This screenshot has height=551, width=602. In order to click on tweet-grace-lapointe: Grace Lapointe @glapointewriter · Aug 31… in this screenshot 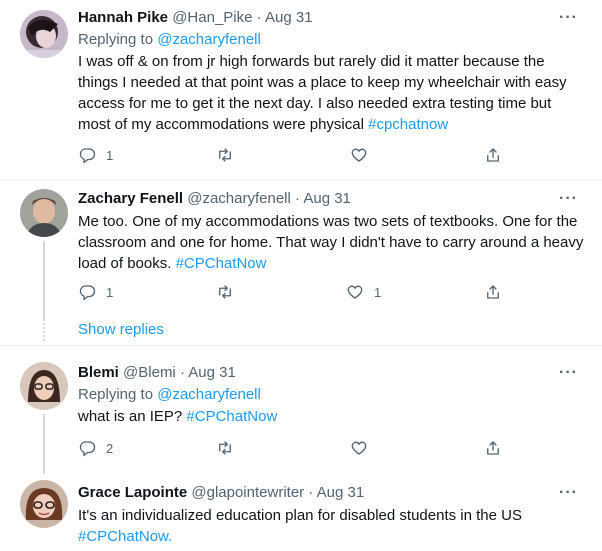, I will do `click(301, 510)`.